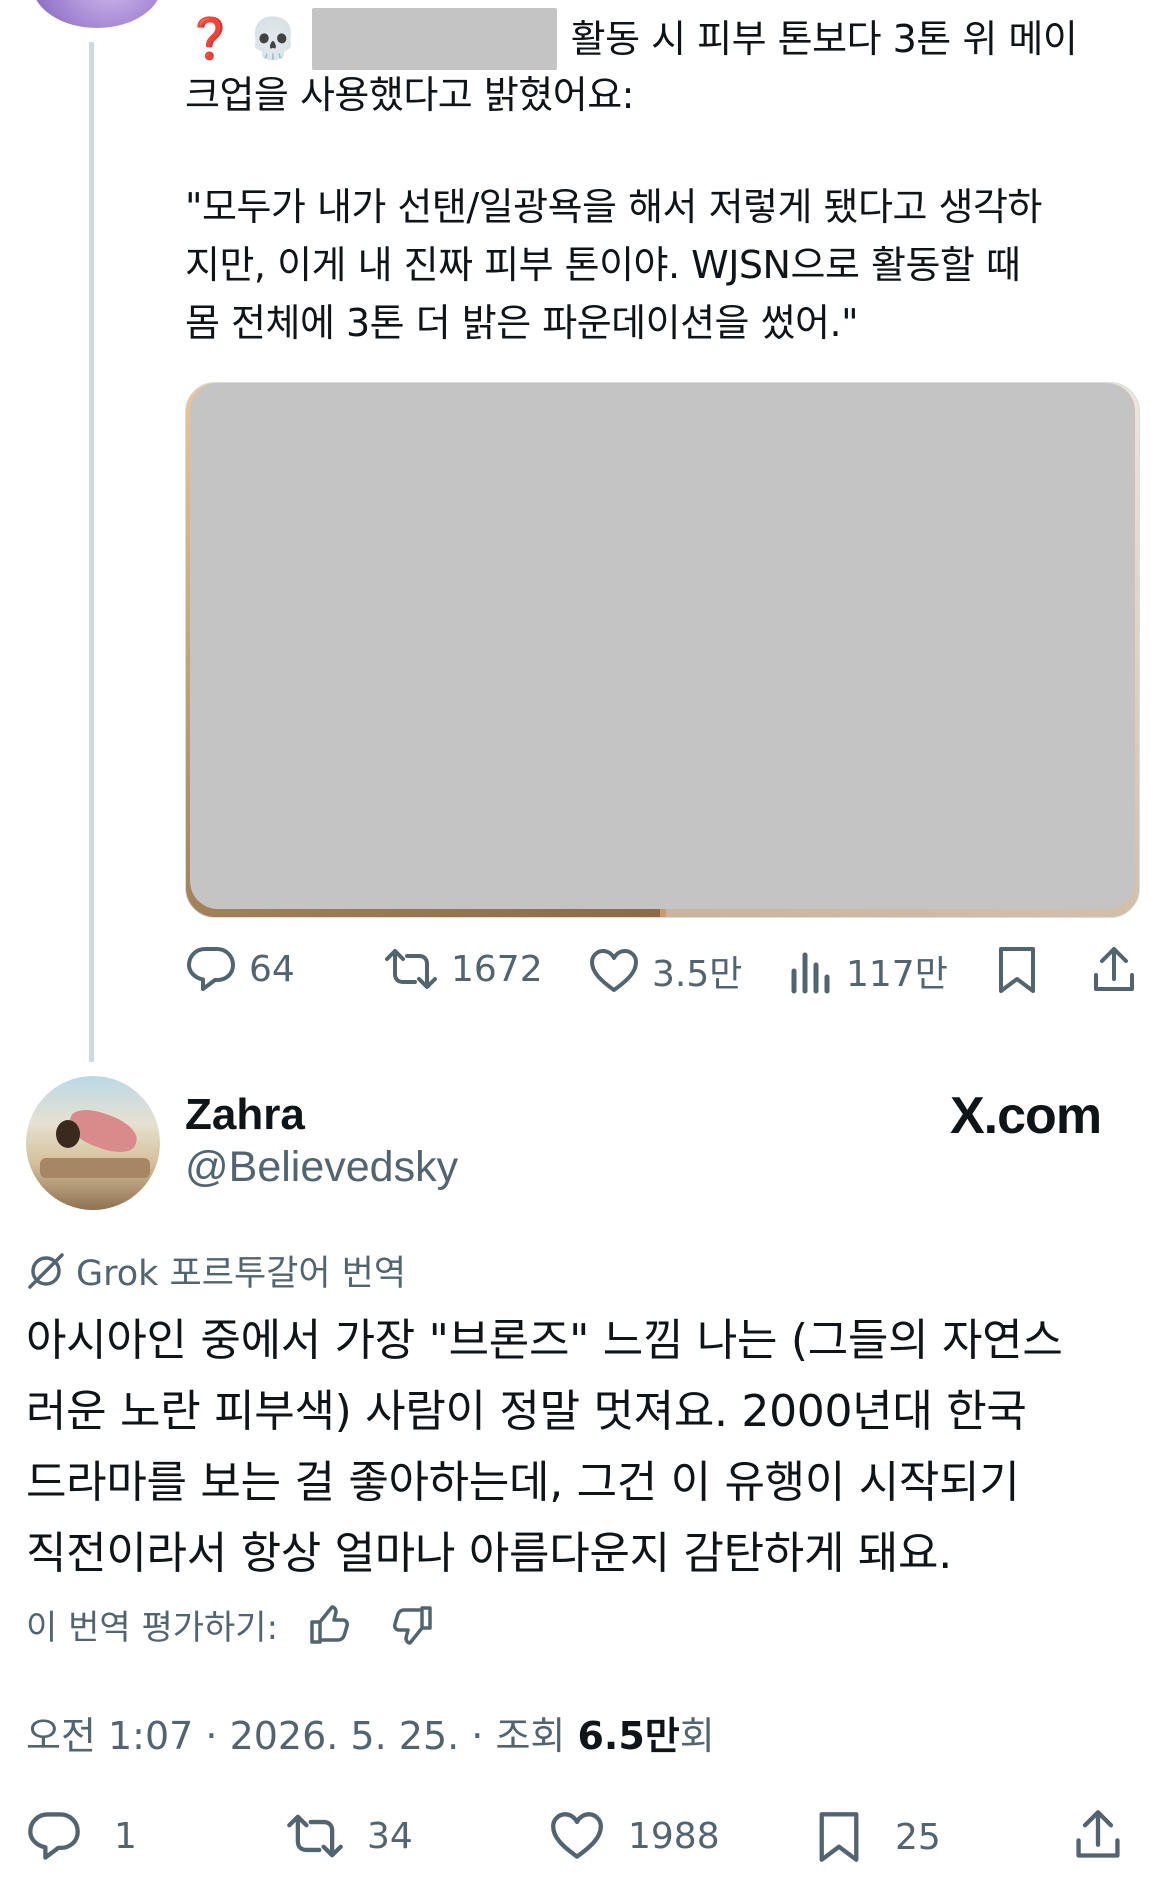 The image size is (1170, 1884). I want to click on reply-text-line-1: ❓ 💀 활동 시 피부 톤보다 3톤 위 메이, so click(665, 39).